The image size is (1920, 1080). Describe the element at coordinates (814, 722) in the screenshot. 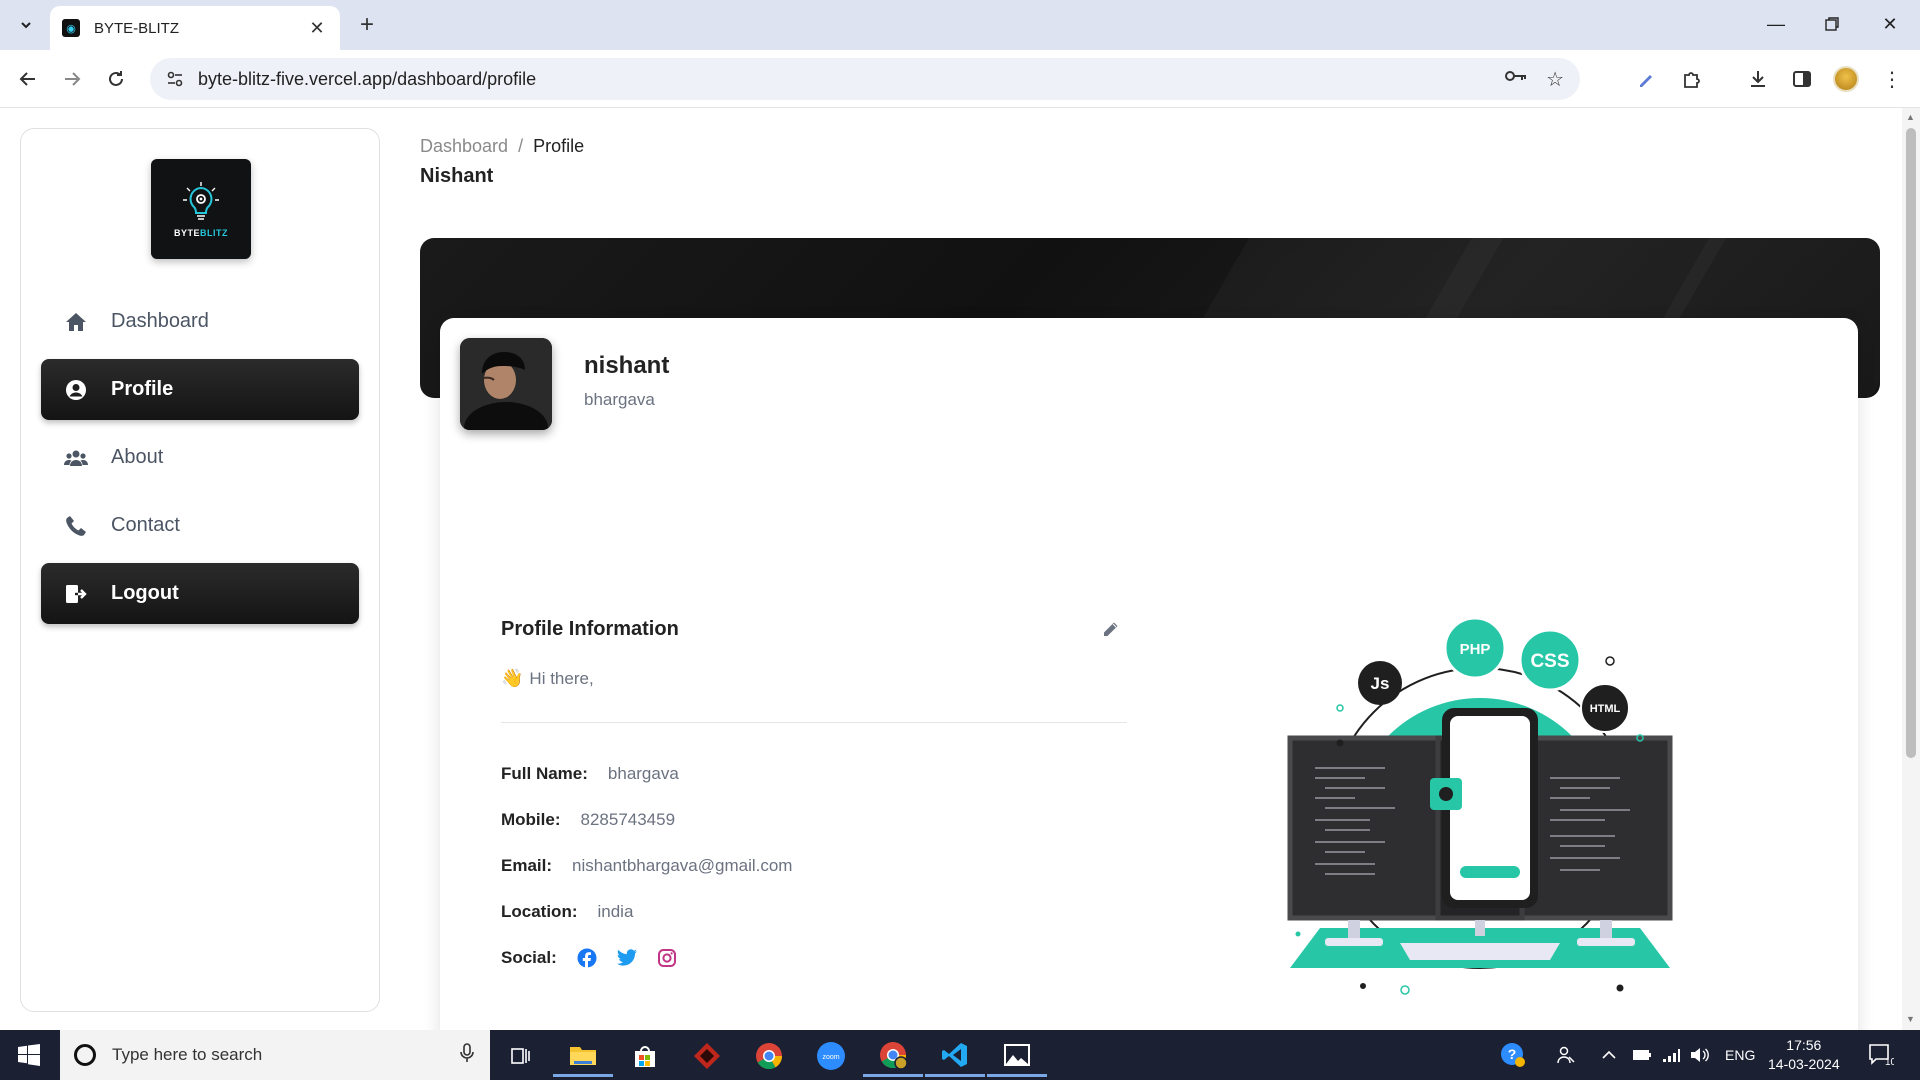

I see `divider` at that location.